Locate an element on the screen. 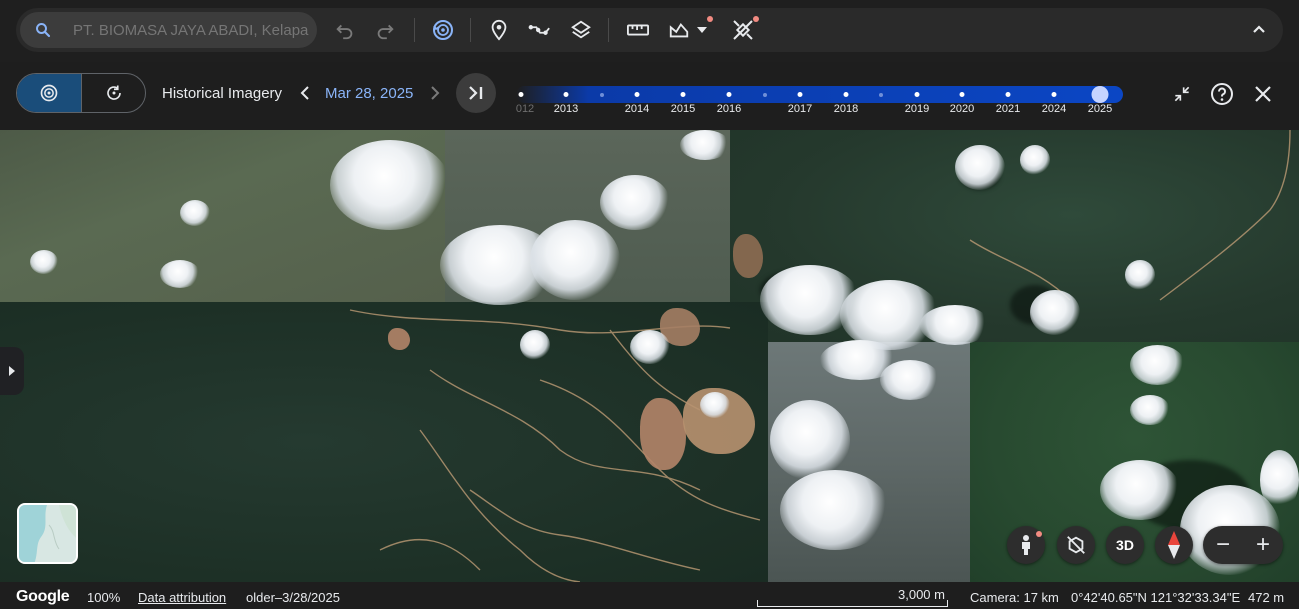 This screenshot has width=1299, height=609. chevron-right-icon is located at coordinates (12, 371).